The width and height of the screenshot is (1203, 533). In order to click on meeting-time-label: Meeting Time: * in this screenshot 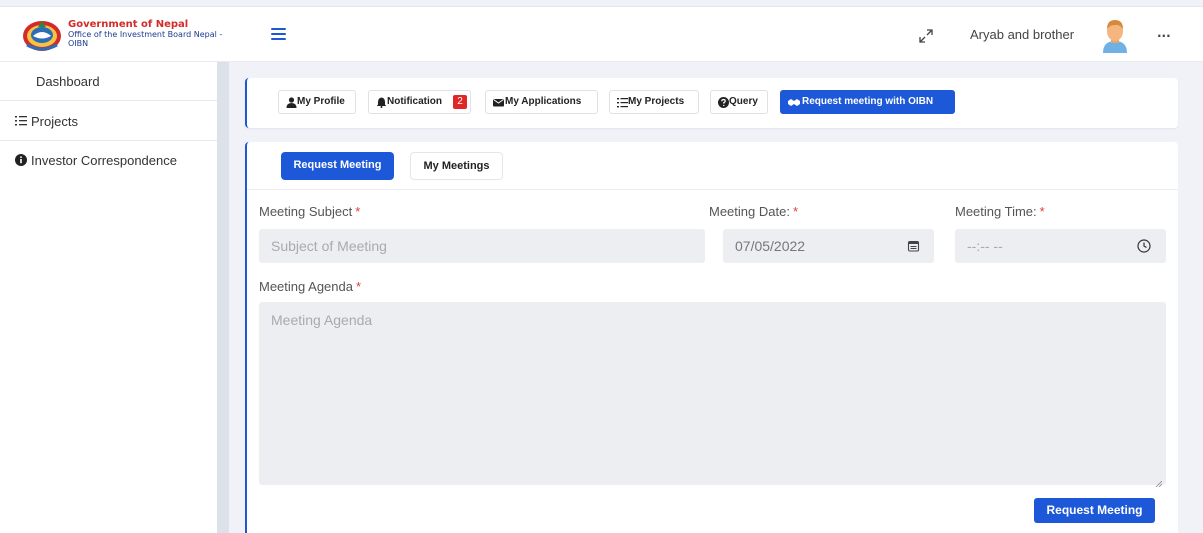, I will do `click(1000, 211)`.